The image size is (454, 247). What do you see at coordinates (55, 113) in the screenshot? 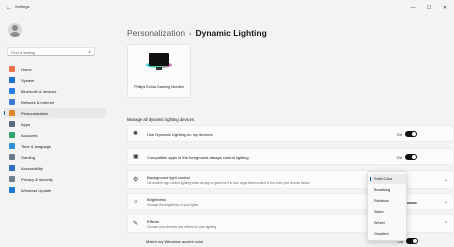
I see `sidebar-item-personalization: Personalization` at bounding box center [55, 113].